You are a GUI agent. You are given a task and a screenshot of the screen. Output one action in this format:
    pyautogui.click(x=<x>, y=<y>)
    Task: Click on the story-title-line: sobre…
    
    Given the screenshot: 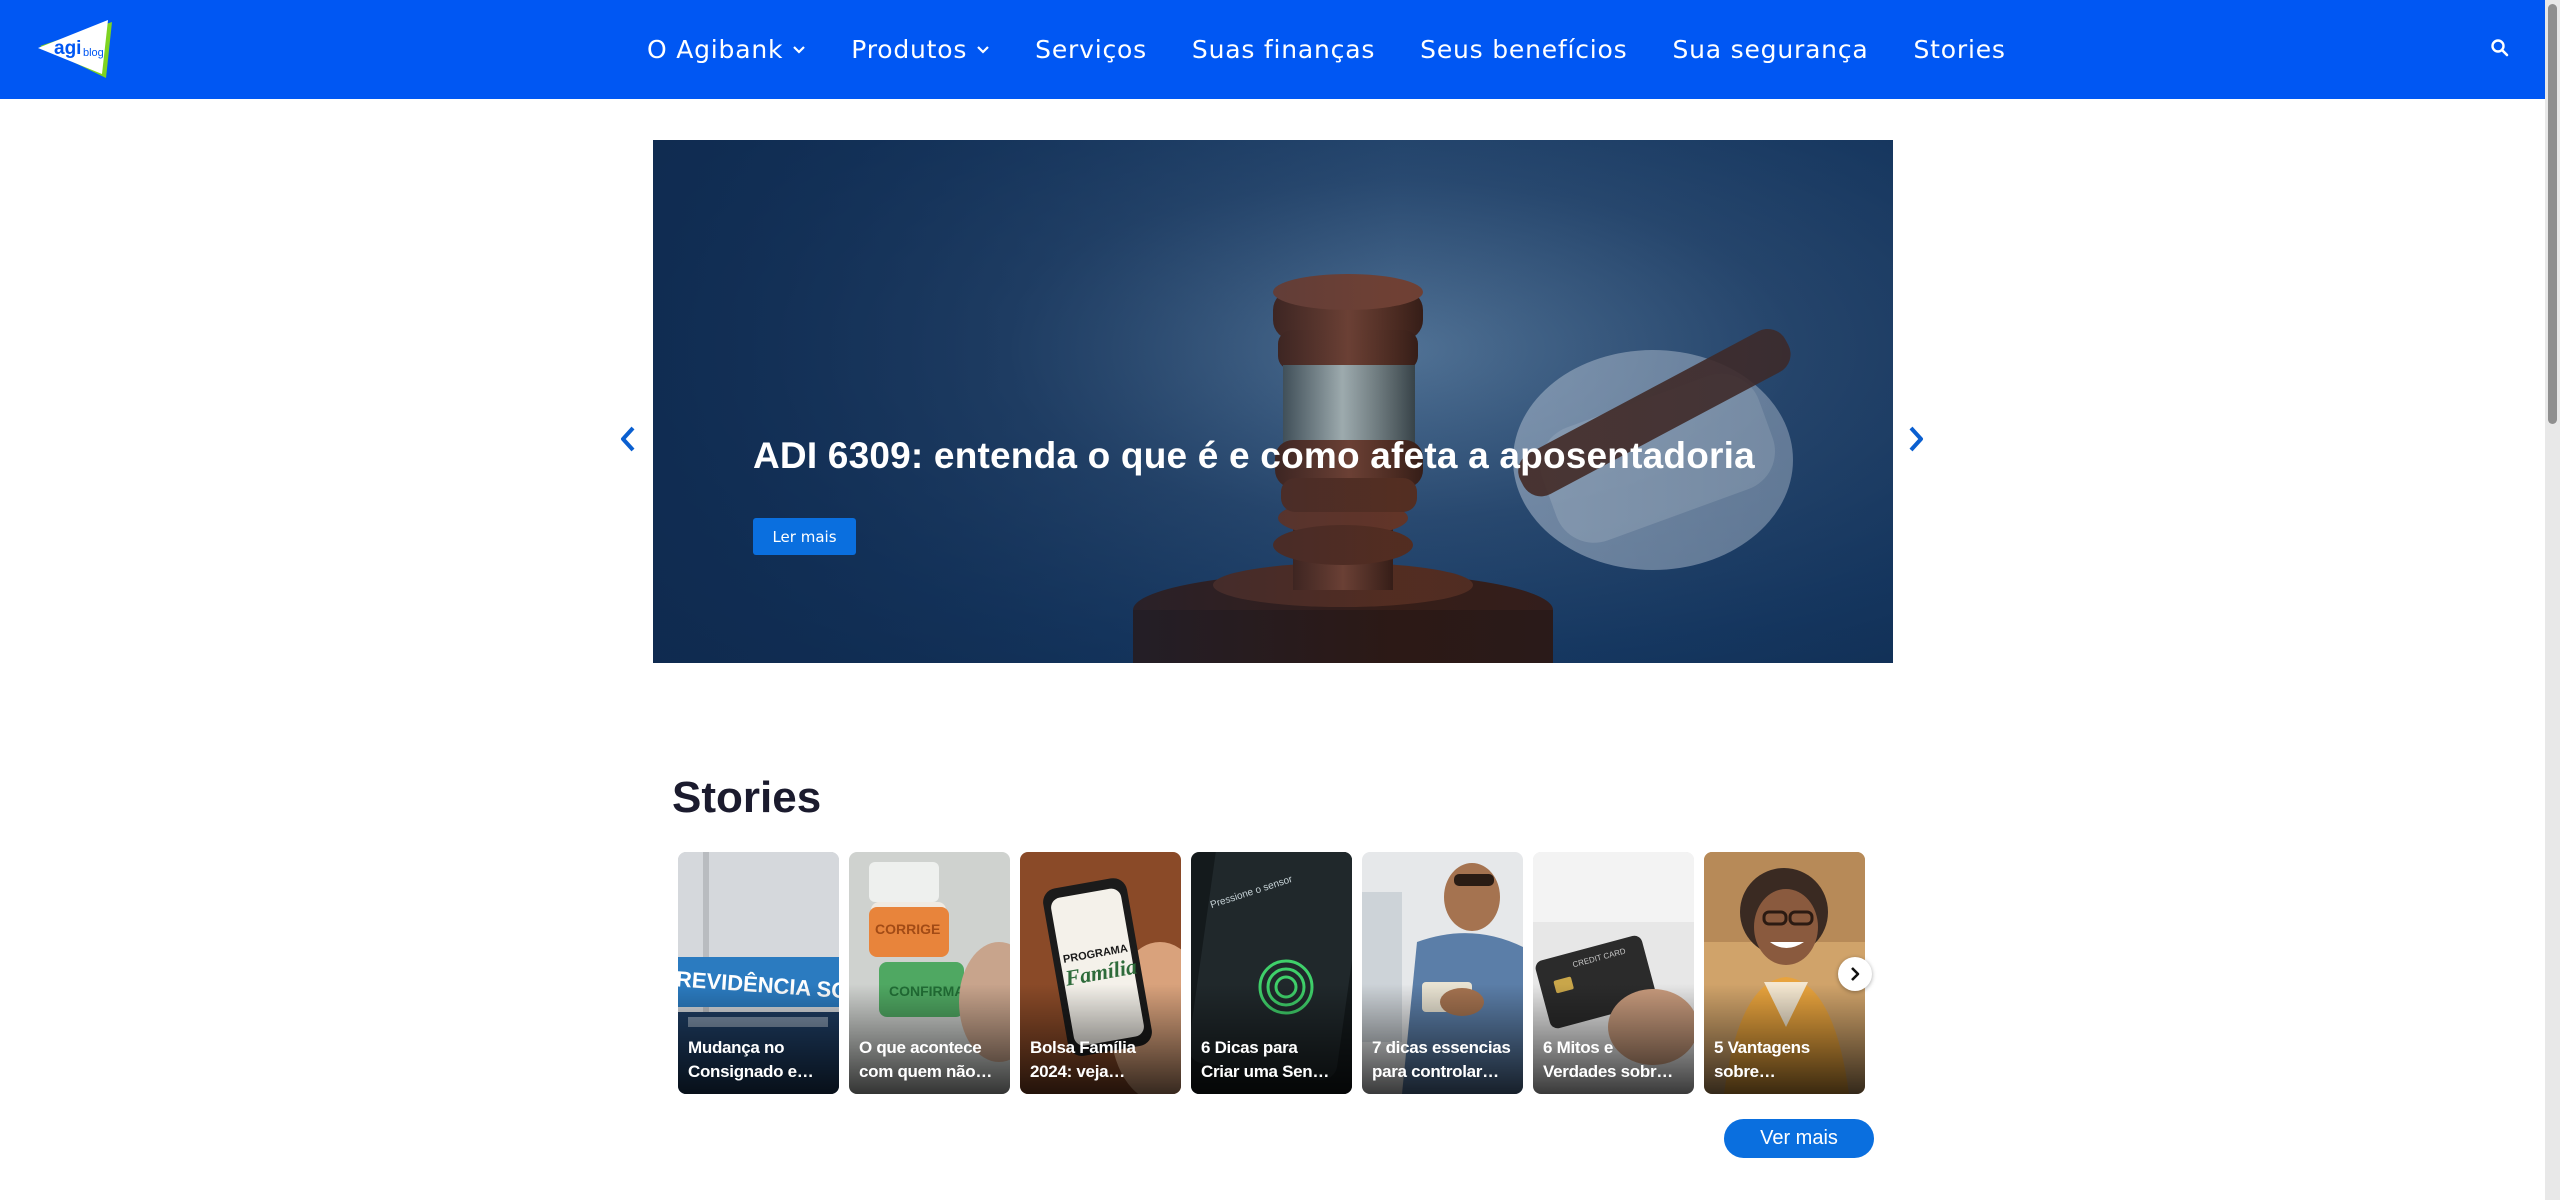 What is the action you would take?
    pyautogui.click(x=1745, y=1071)
    